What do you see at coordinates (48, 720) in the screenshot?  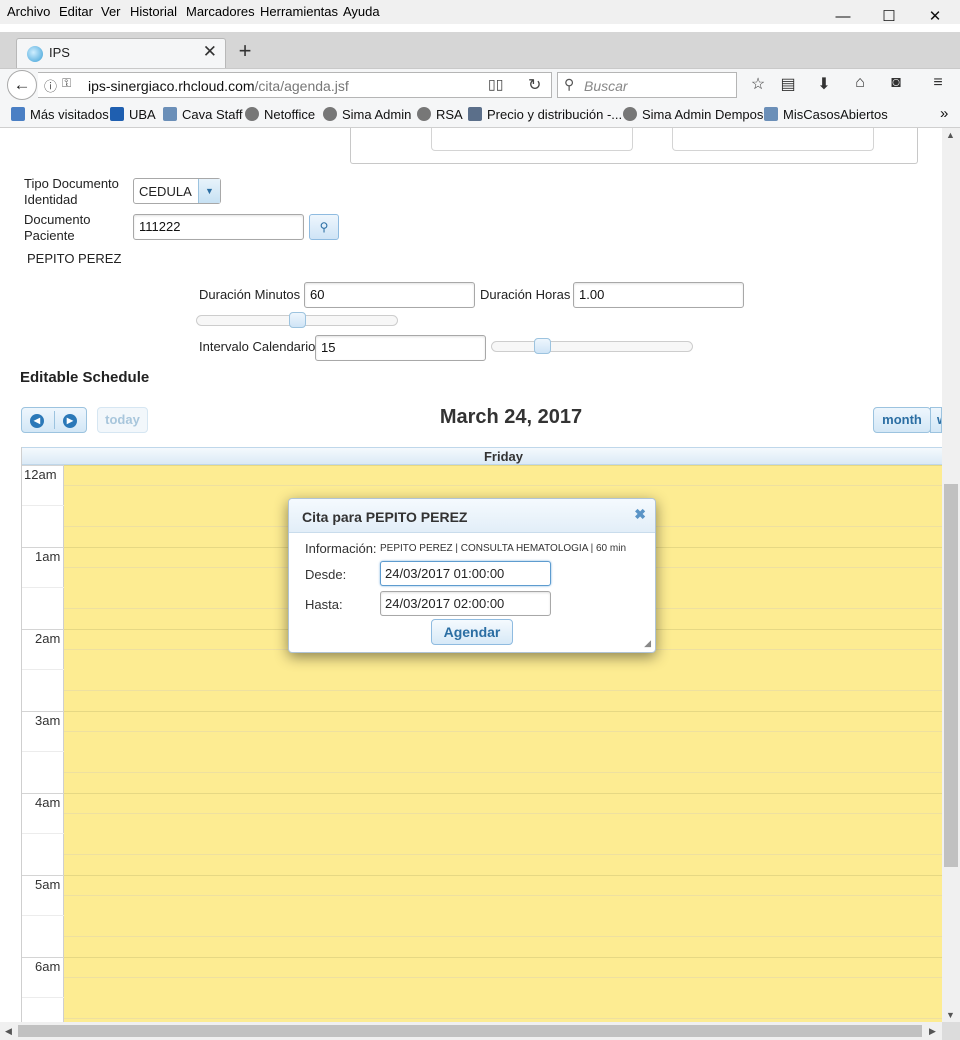 I see `hour-label: 3am` at bounding box center [48, 720].